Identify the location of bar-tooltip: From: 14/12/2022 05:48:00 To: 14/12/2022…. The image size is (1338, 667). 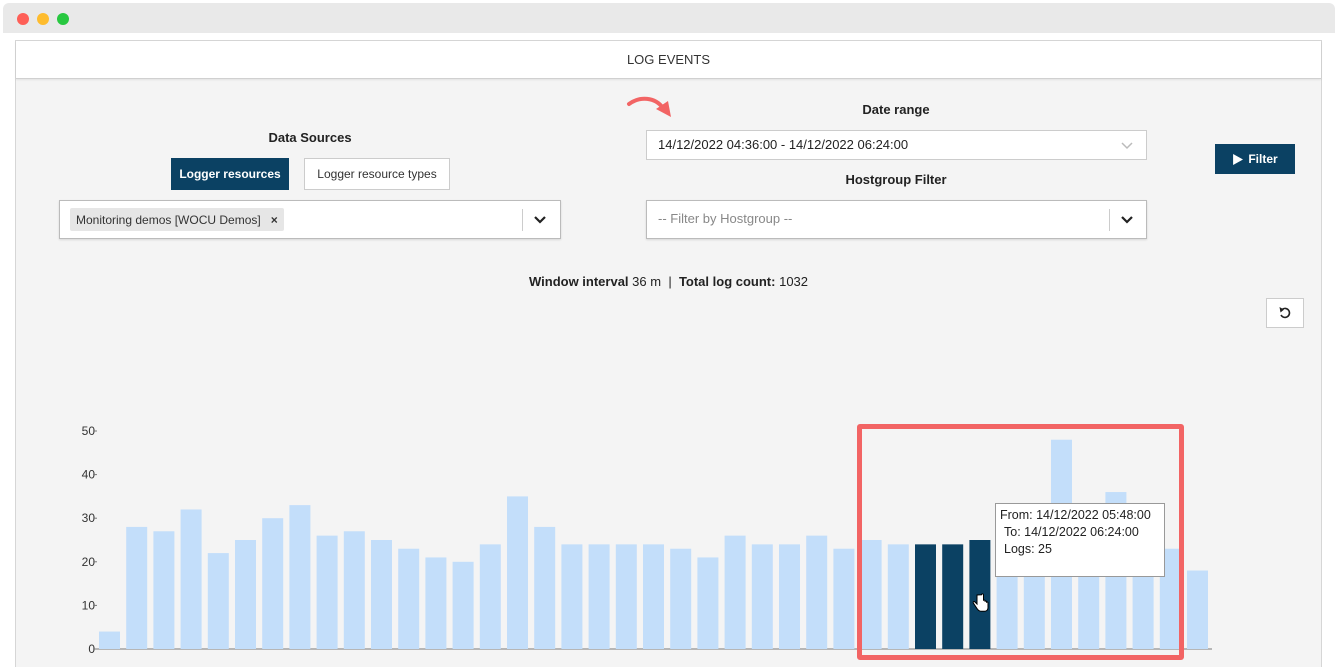
(1080, 540).